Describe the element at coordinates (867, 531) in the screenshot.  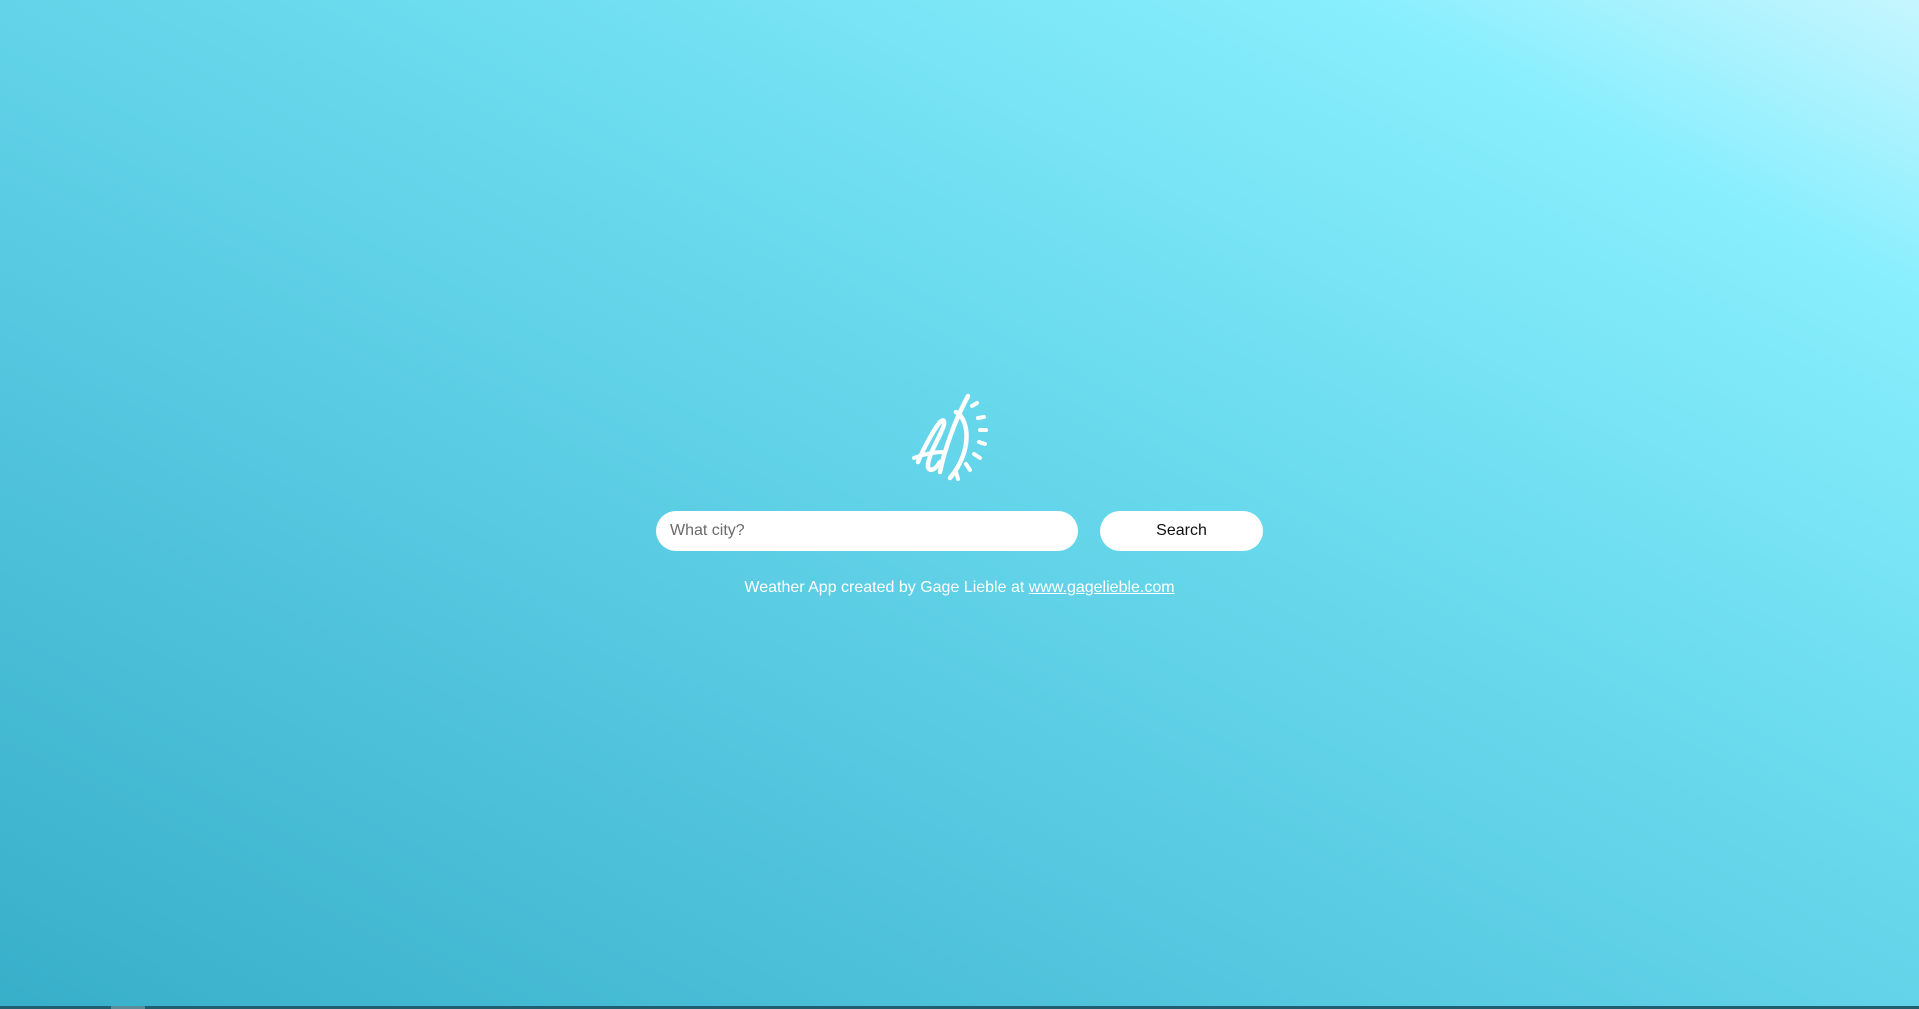
I see `city-search-input` at that location.